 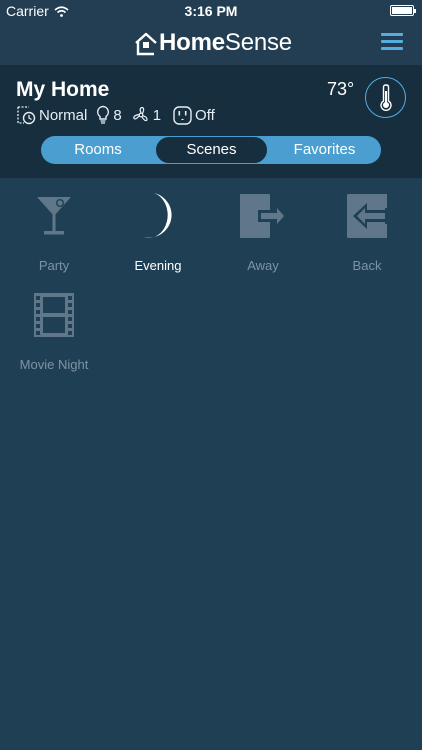 What do you see at coordinates (367, 216) in the screenshot?
I see `enter-door-icon` at bounding box center [367, 216].